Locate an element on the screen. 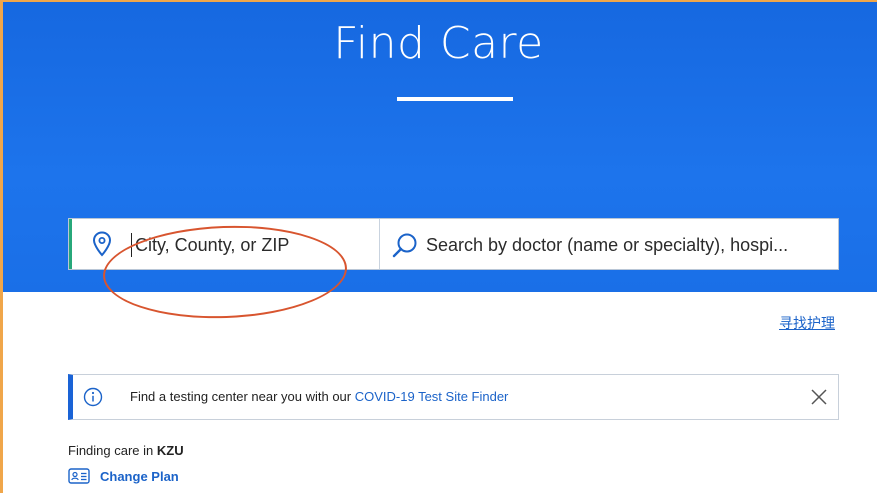 The width and height of the screenshot is (877, 493). covid-test-site-finder-link: COVID-19 Test Site Finder is located at coordinates (432, 396).